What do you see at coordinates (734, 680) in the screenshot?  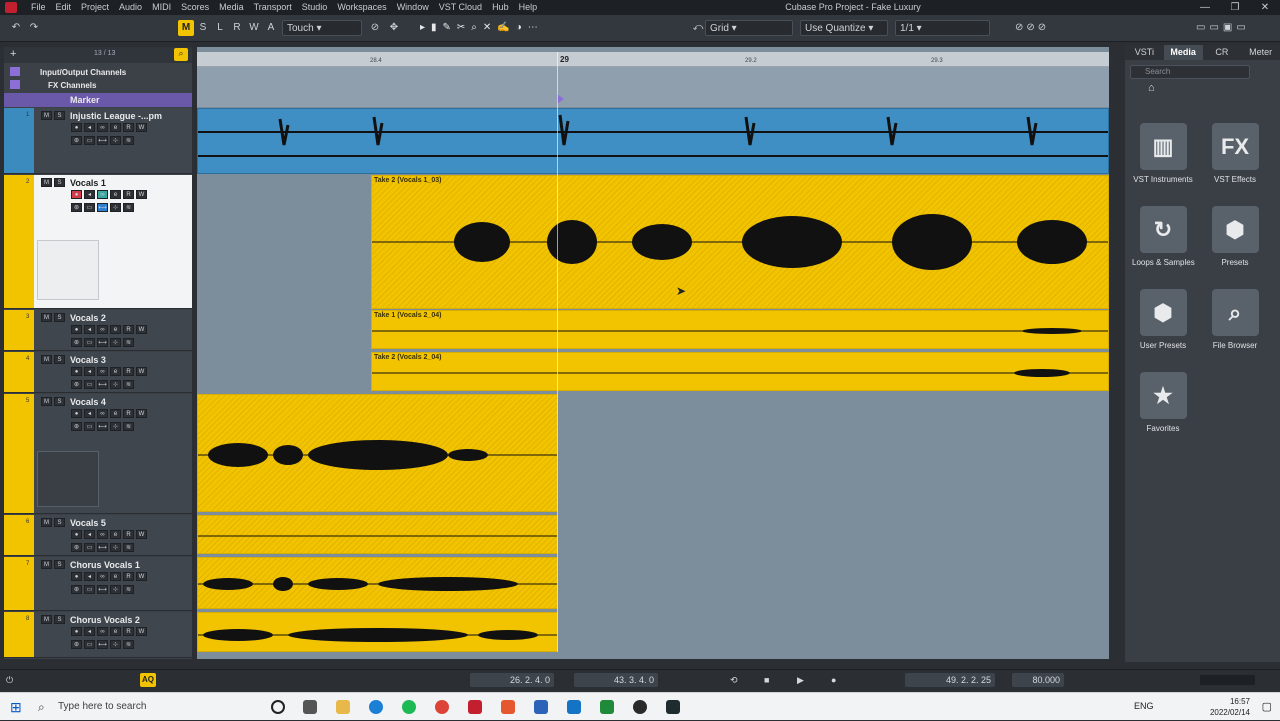 I see `cycle-icon: ⟲` at bounding box center [734, 680].